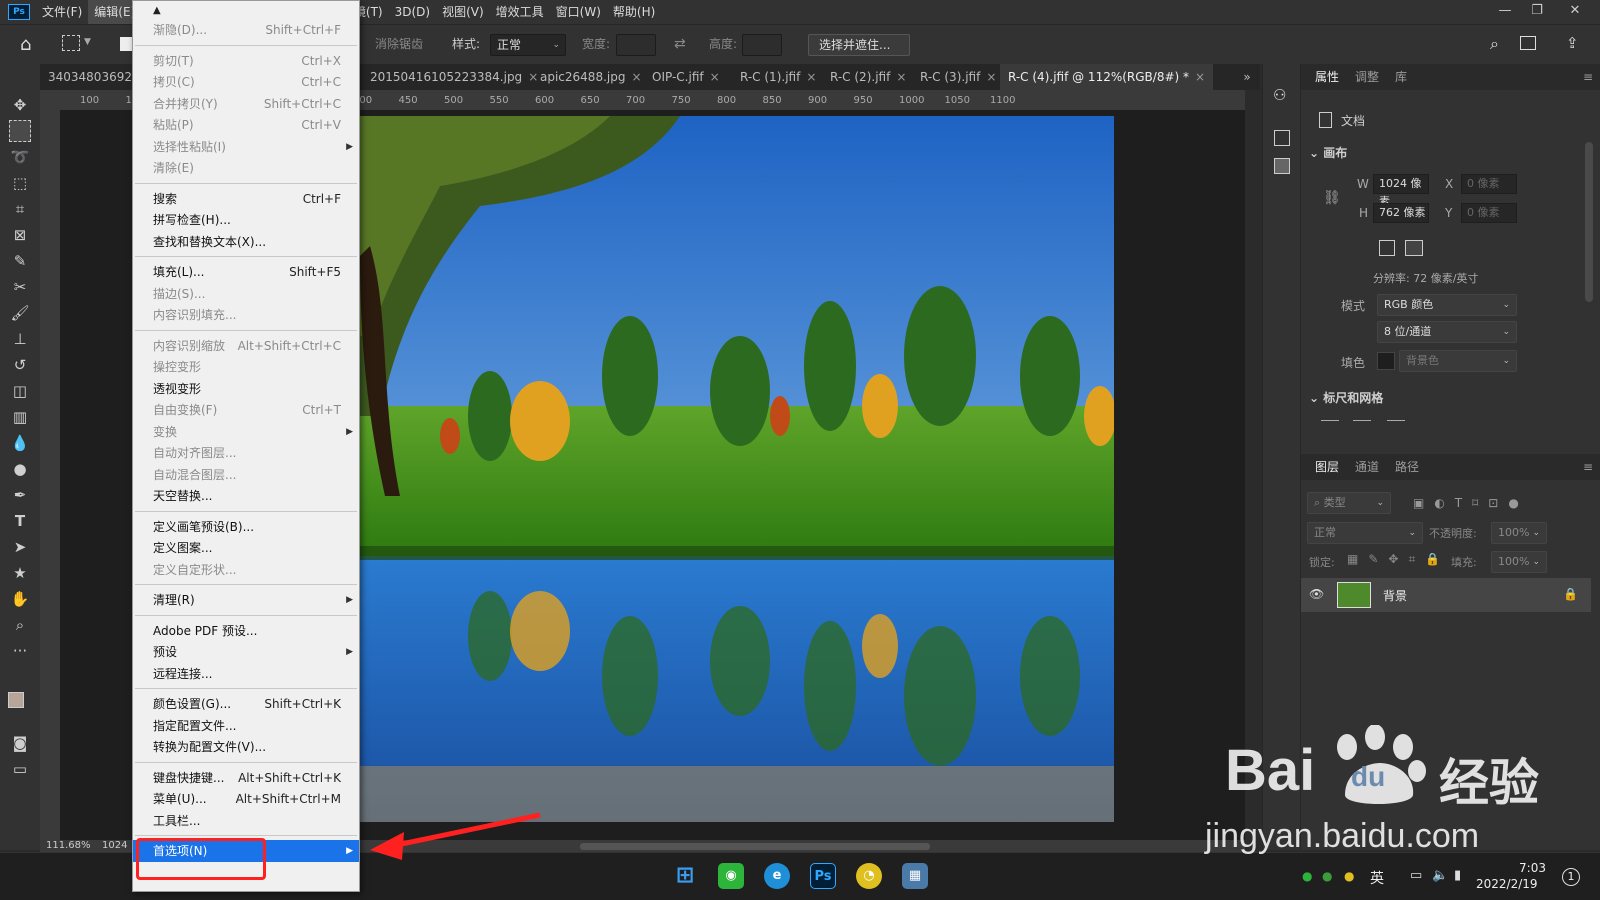 Image resolution: width=1600 pixels, height=900 pixels. Describe the element at coordinates (578, 12) in the screenshot. I see `menu-item: 窗口(W)` at that location.